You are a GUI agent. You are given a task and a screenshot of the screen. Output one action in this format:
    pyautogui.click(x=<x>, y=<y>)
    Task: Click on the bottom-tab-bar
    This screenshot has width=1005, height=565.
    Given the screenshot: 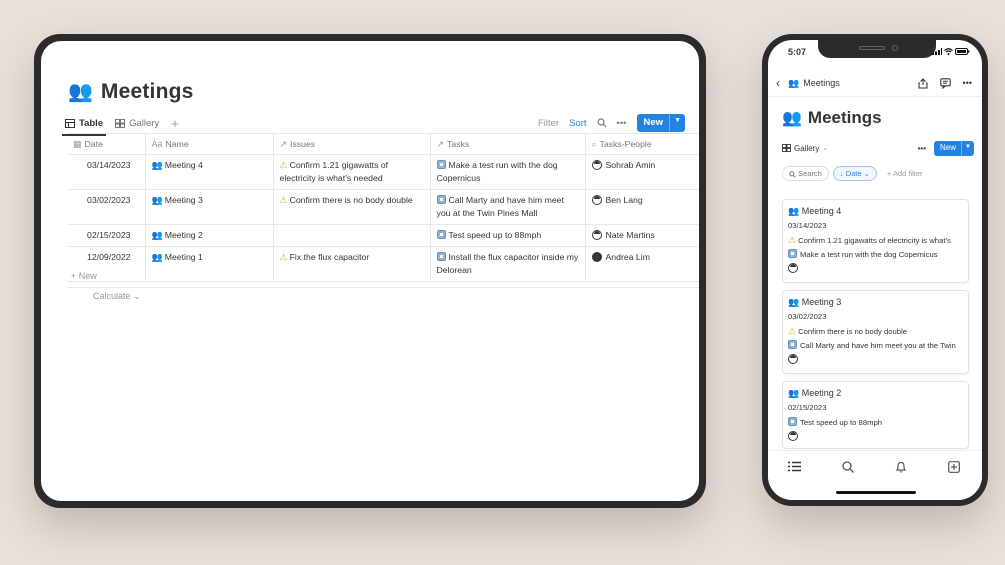 What is the action you would take?
    pyautogui.click(x=875, y=475)
    